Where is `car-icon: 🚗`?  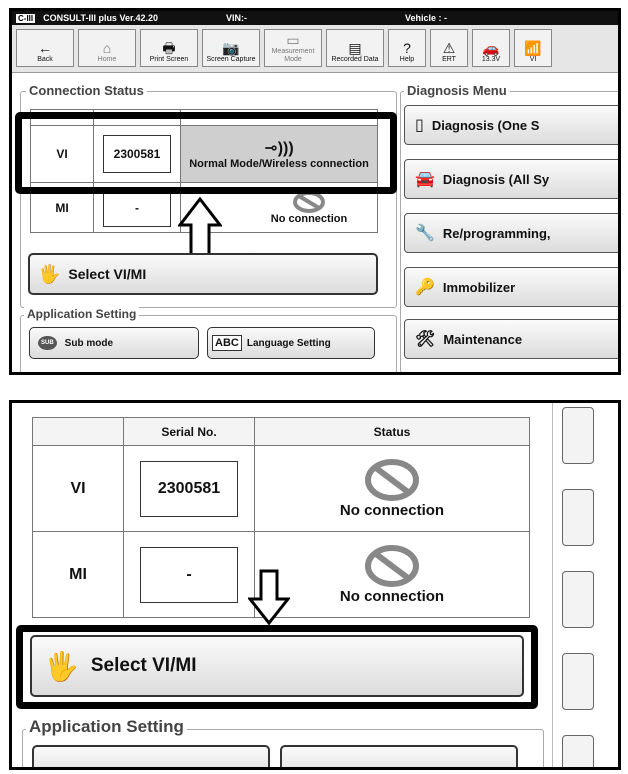 car-icon: 🚗 is located at coordinates (491, 48).